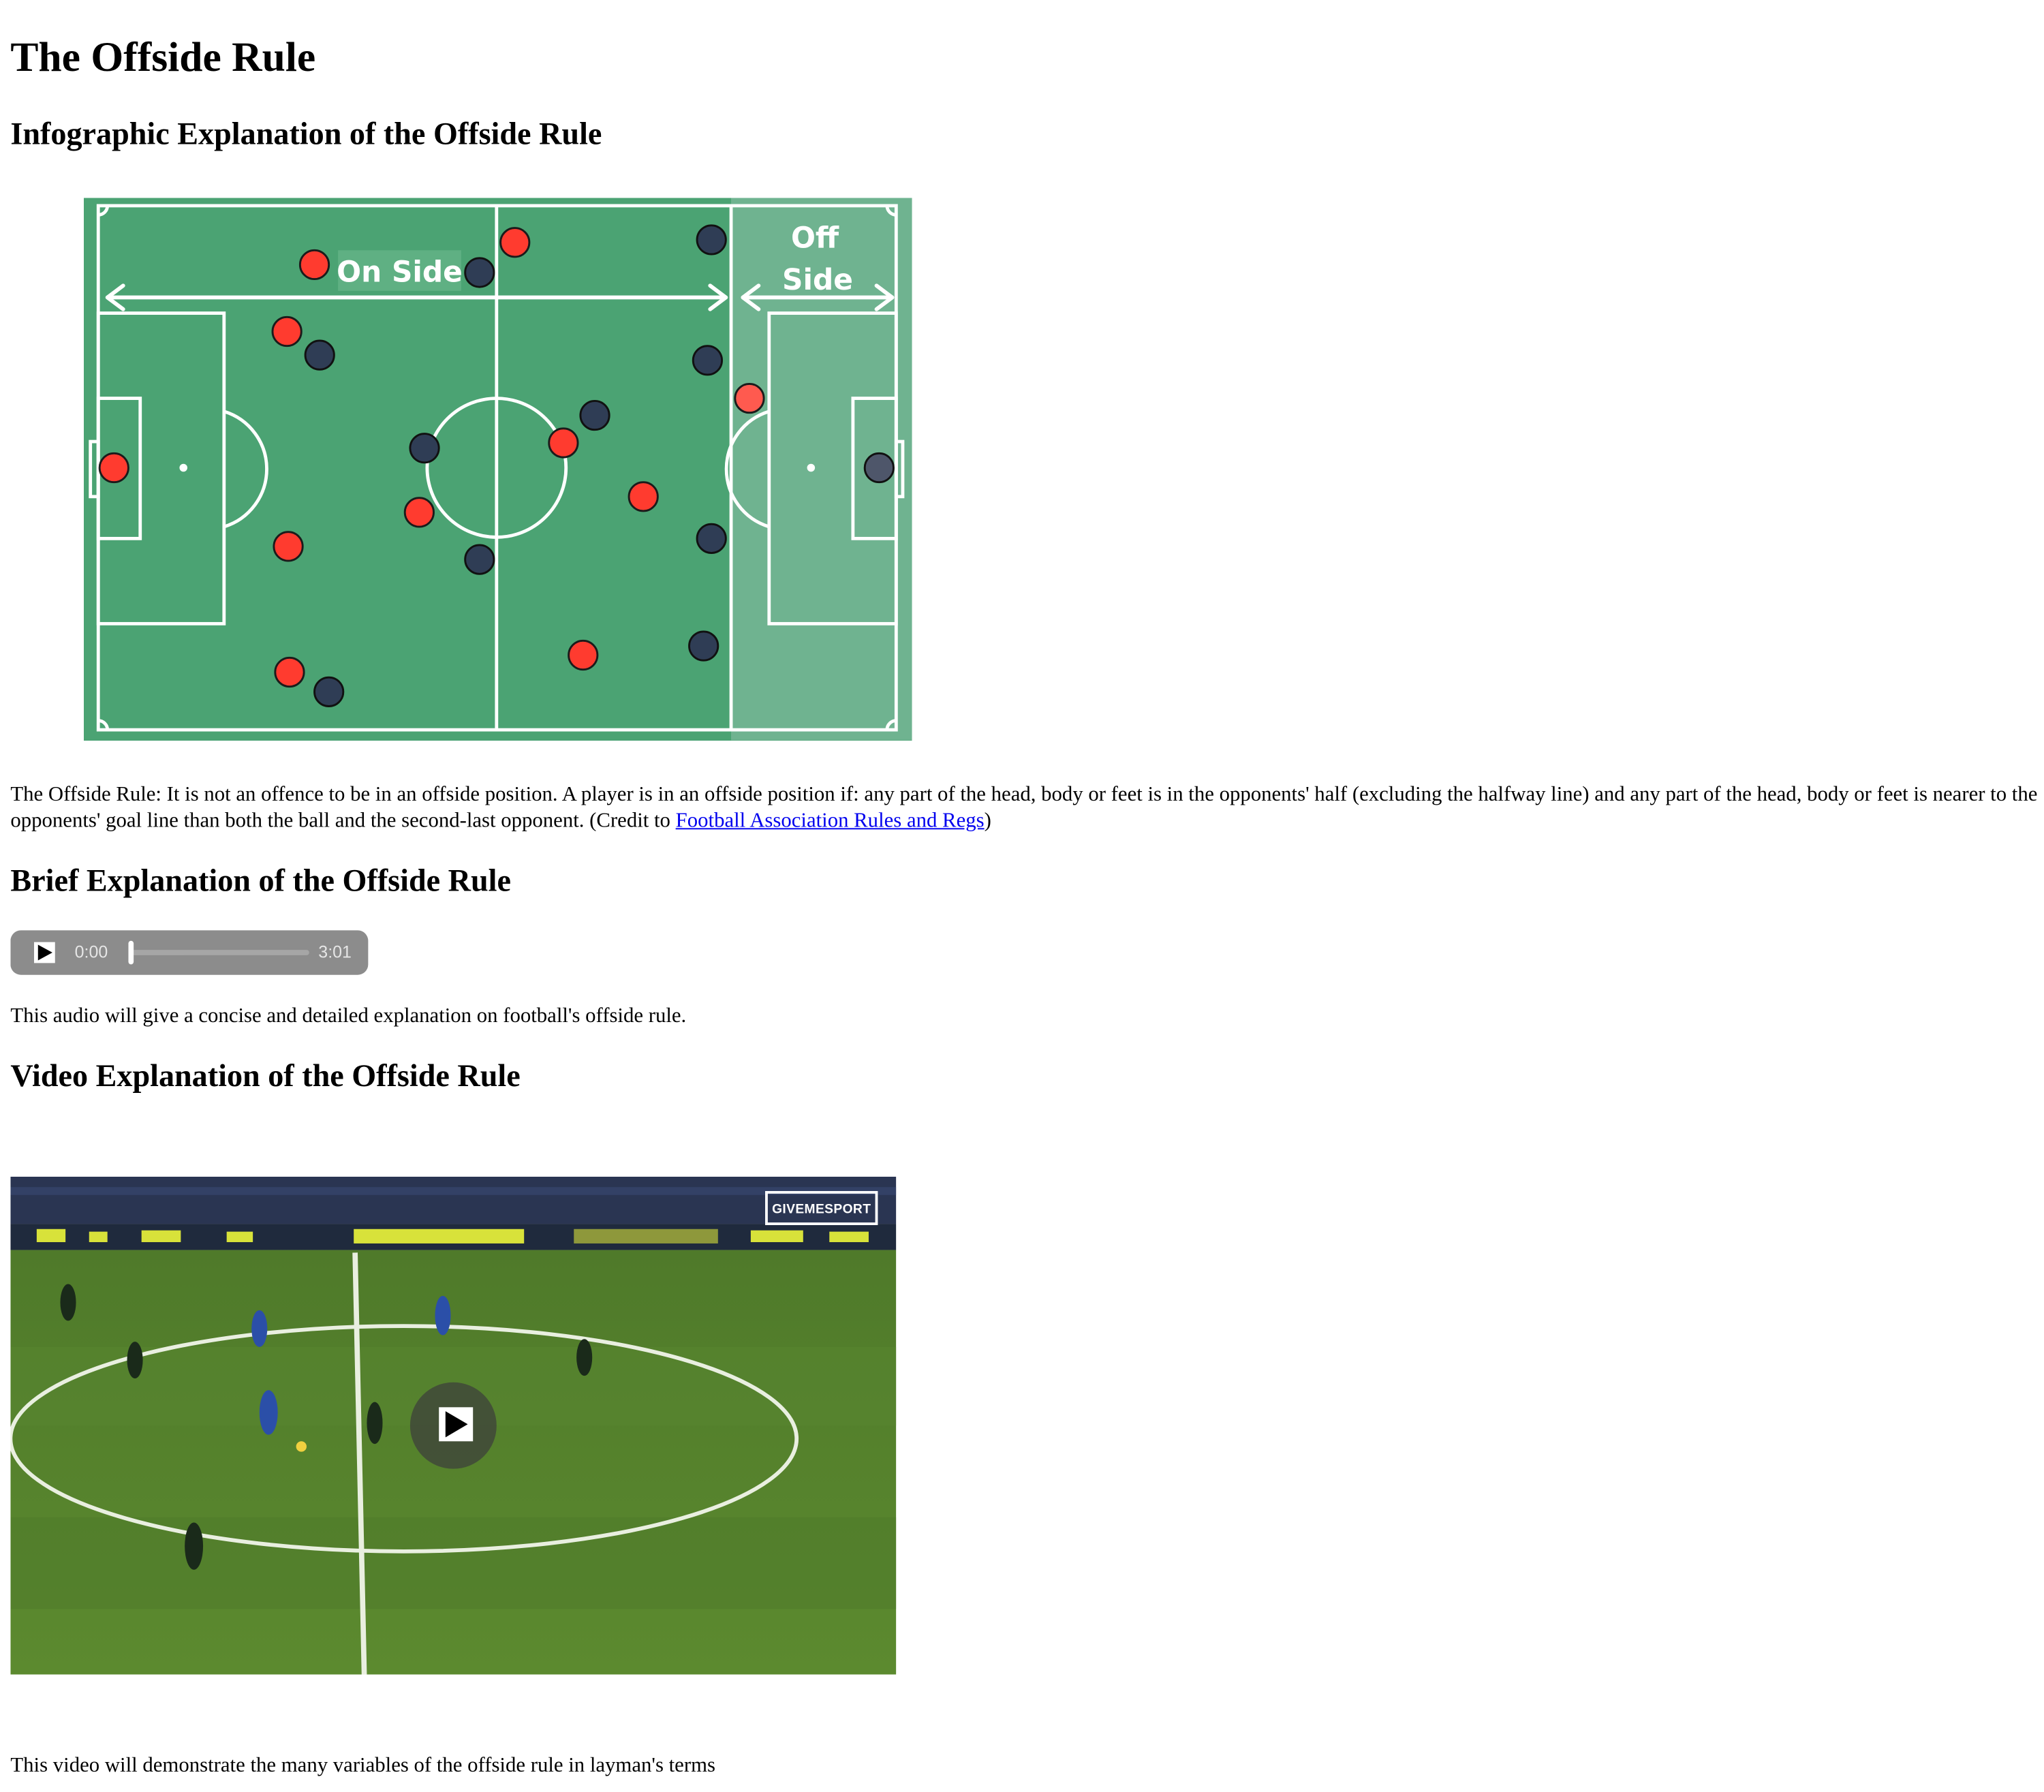 This screenshot has height=1792, width=2044. What do you see at coordinates (830, 820) in the screenshot?
I see `fa-rules-link: Football Association Rules and Regs` at bounding box center [830, 820].